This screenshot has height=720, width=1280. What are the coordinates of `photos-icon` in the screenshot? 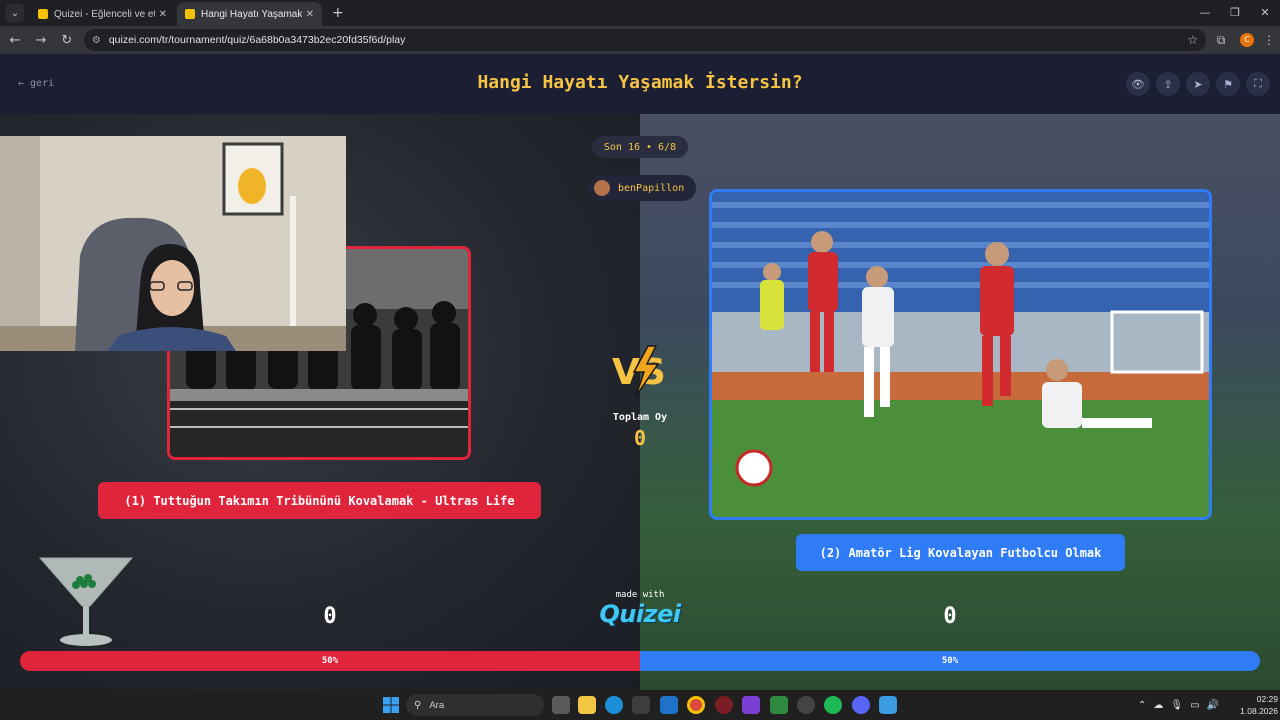 It's located at (888, 705).